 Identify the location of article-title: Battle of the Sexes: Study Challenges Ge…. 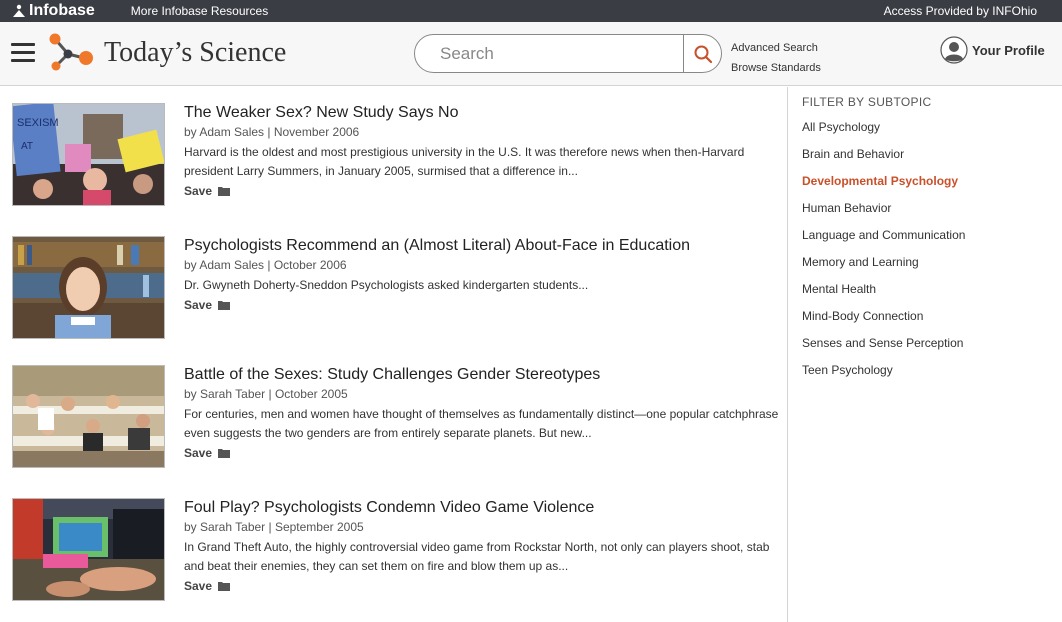
(484, 375).